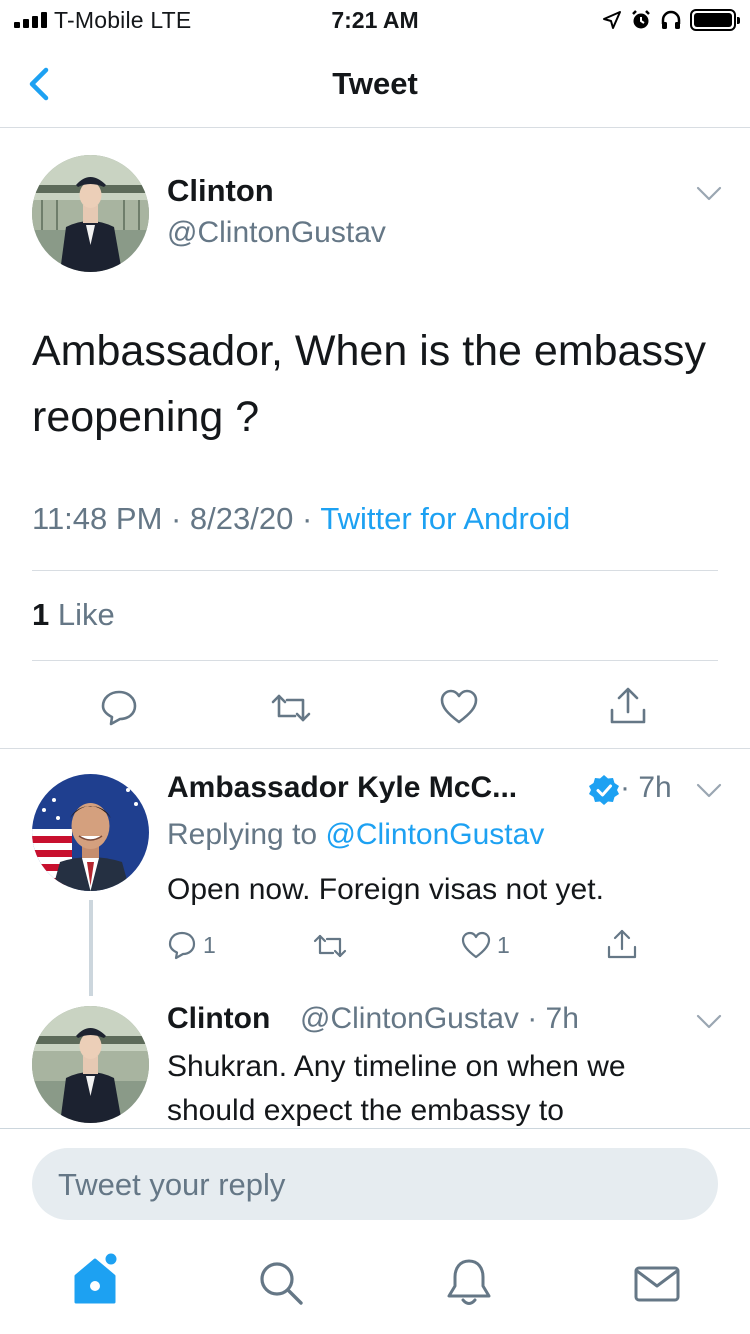  I want to click on reply-text-line: Shukran. Any timeline on when we, so click(396, 1066).